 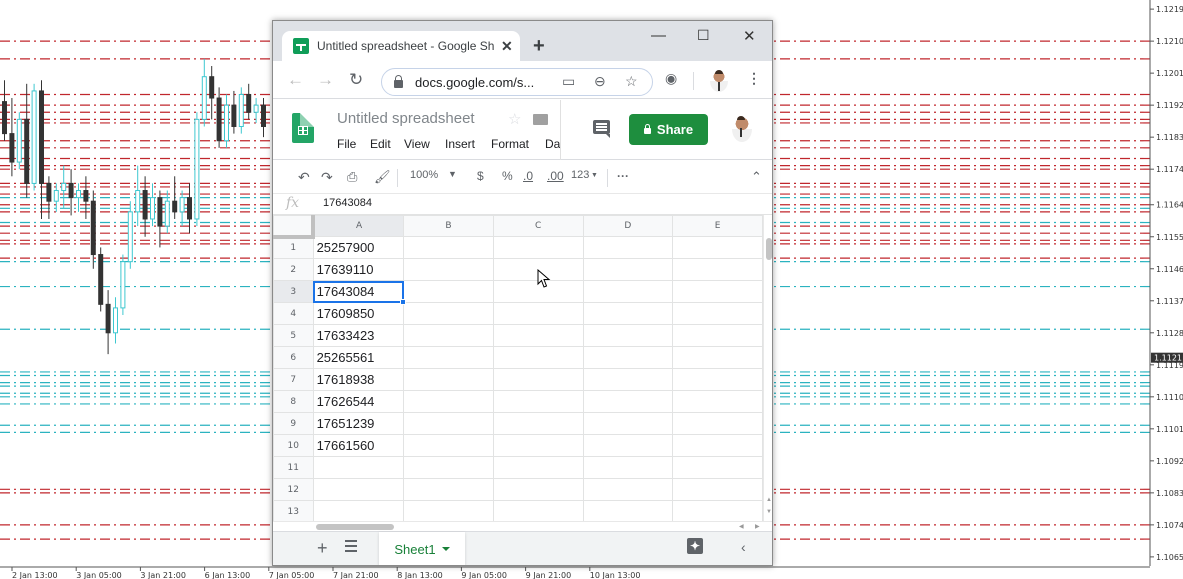 What do you see at coordinates (628, 510) in the screenshot?
I see `cell-d13` at bounding box center [628, 510].